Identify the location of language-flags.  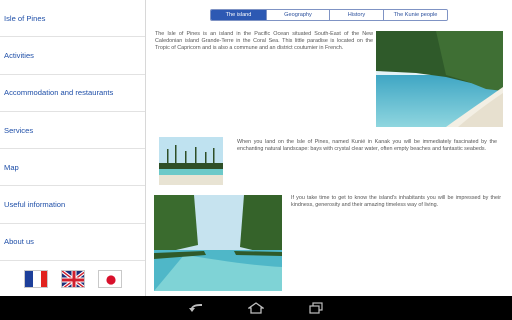
(73, 278).